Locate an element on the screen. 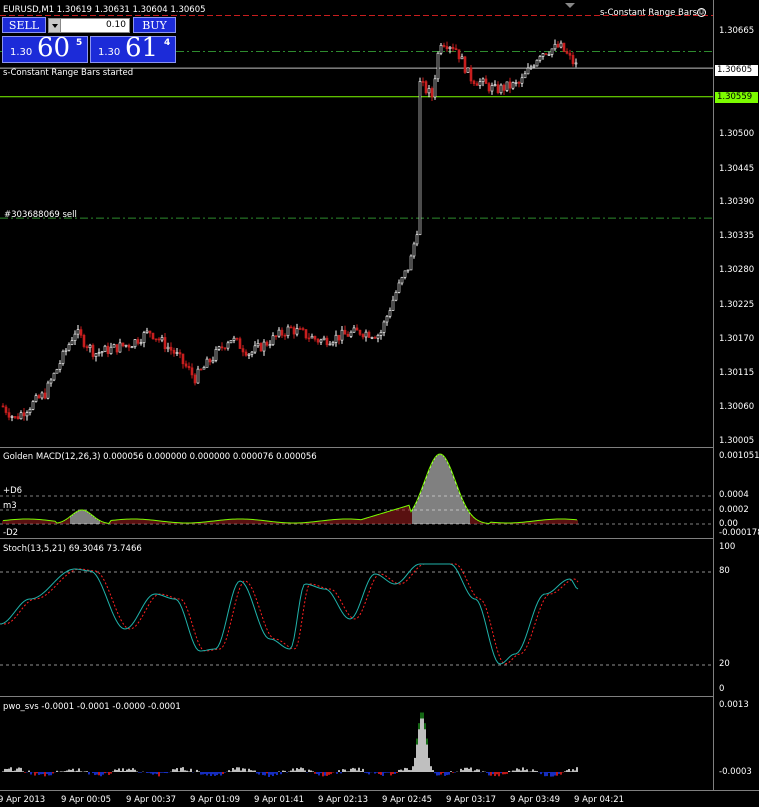 The width and height of the screenshot is (759, 807). started-message: s-Constant Range Bars started is located at coordinates (68, 73).